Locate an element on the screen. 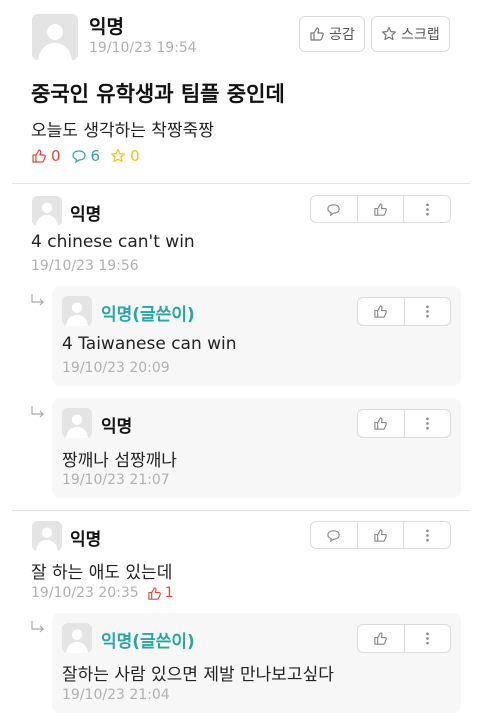  scrap-button: 스크랩 is located at coordinates (410, 34).